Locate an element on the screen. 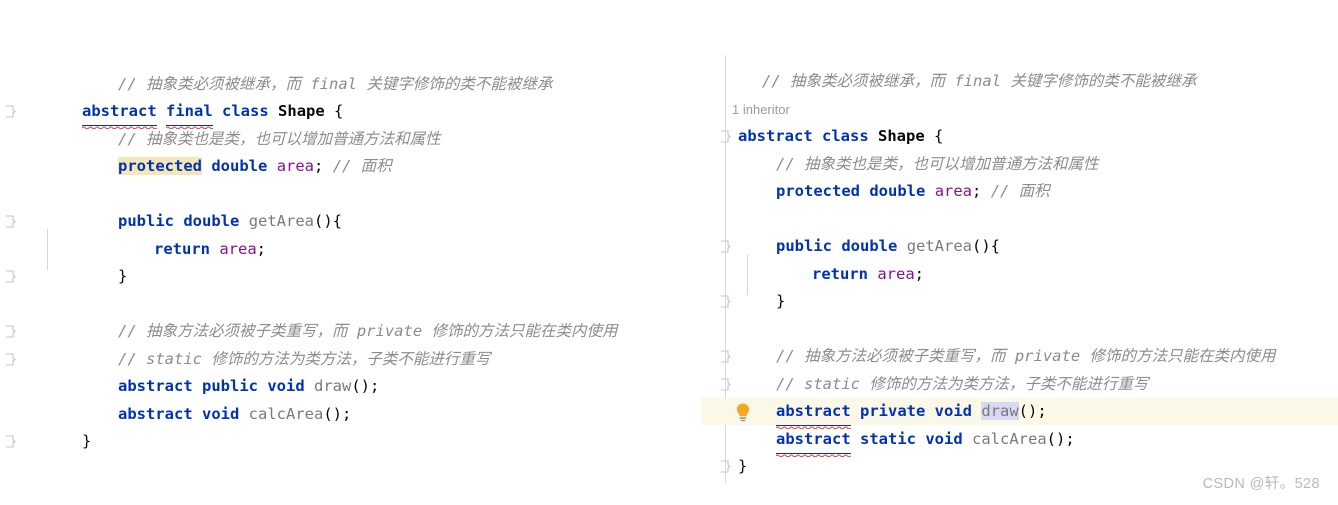 The height and width of the screenshot is (505, 1338). code-line: abstract static void calcArea(); is located at coordinates (925, 441).